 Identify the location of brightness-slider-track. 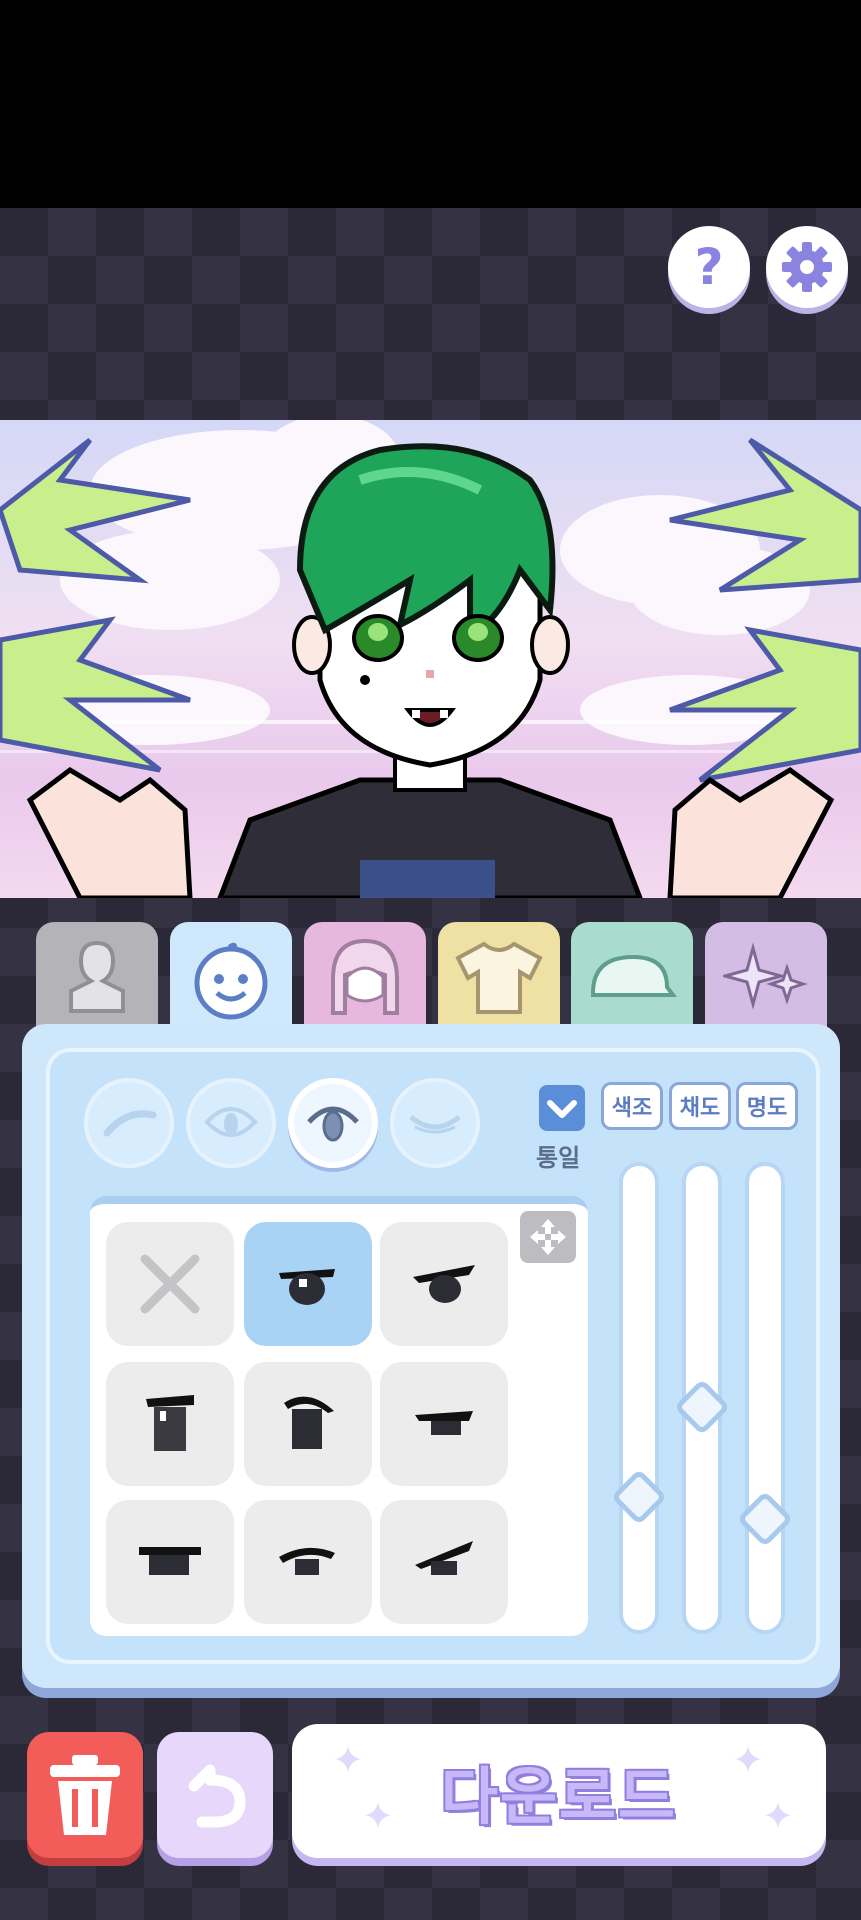
(765, 1398).